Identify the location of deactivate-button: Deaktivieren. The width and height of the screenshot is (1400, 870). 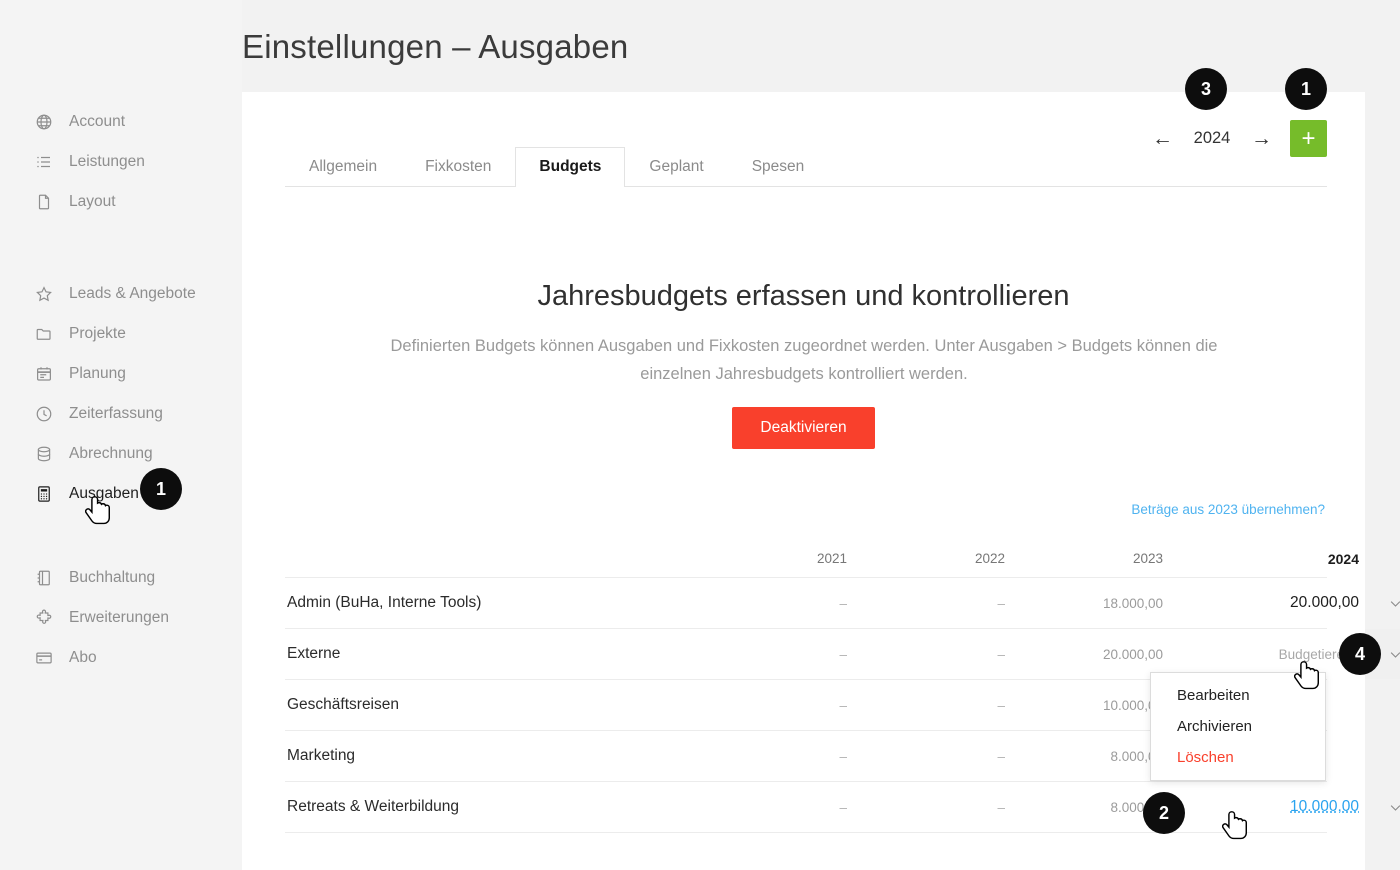
(803, 428).